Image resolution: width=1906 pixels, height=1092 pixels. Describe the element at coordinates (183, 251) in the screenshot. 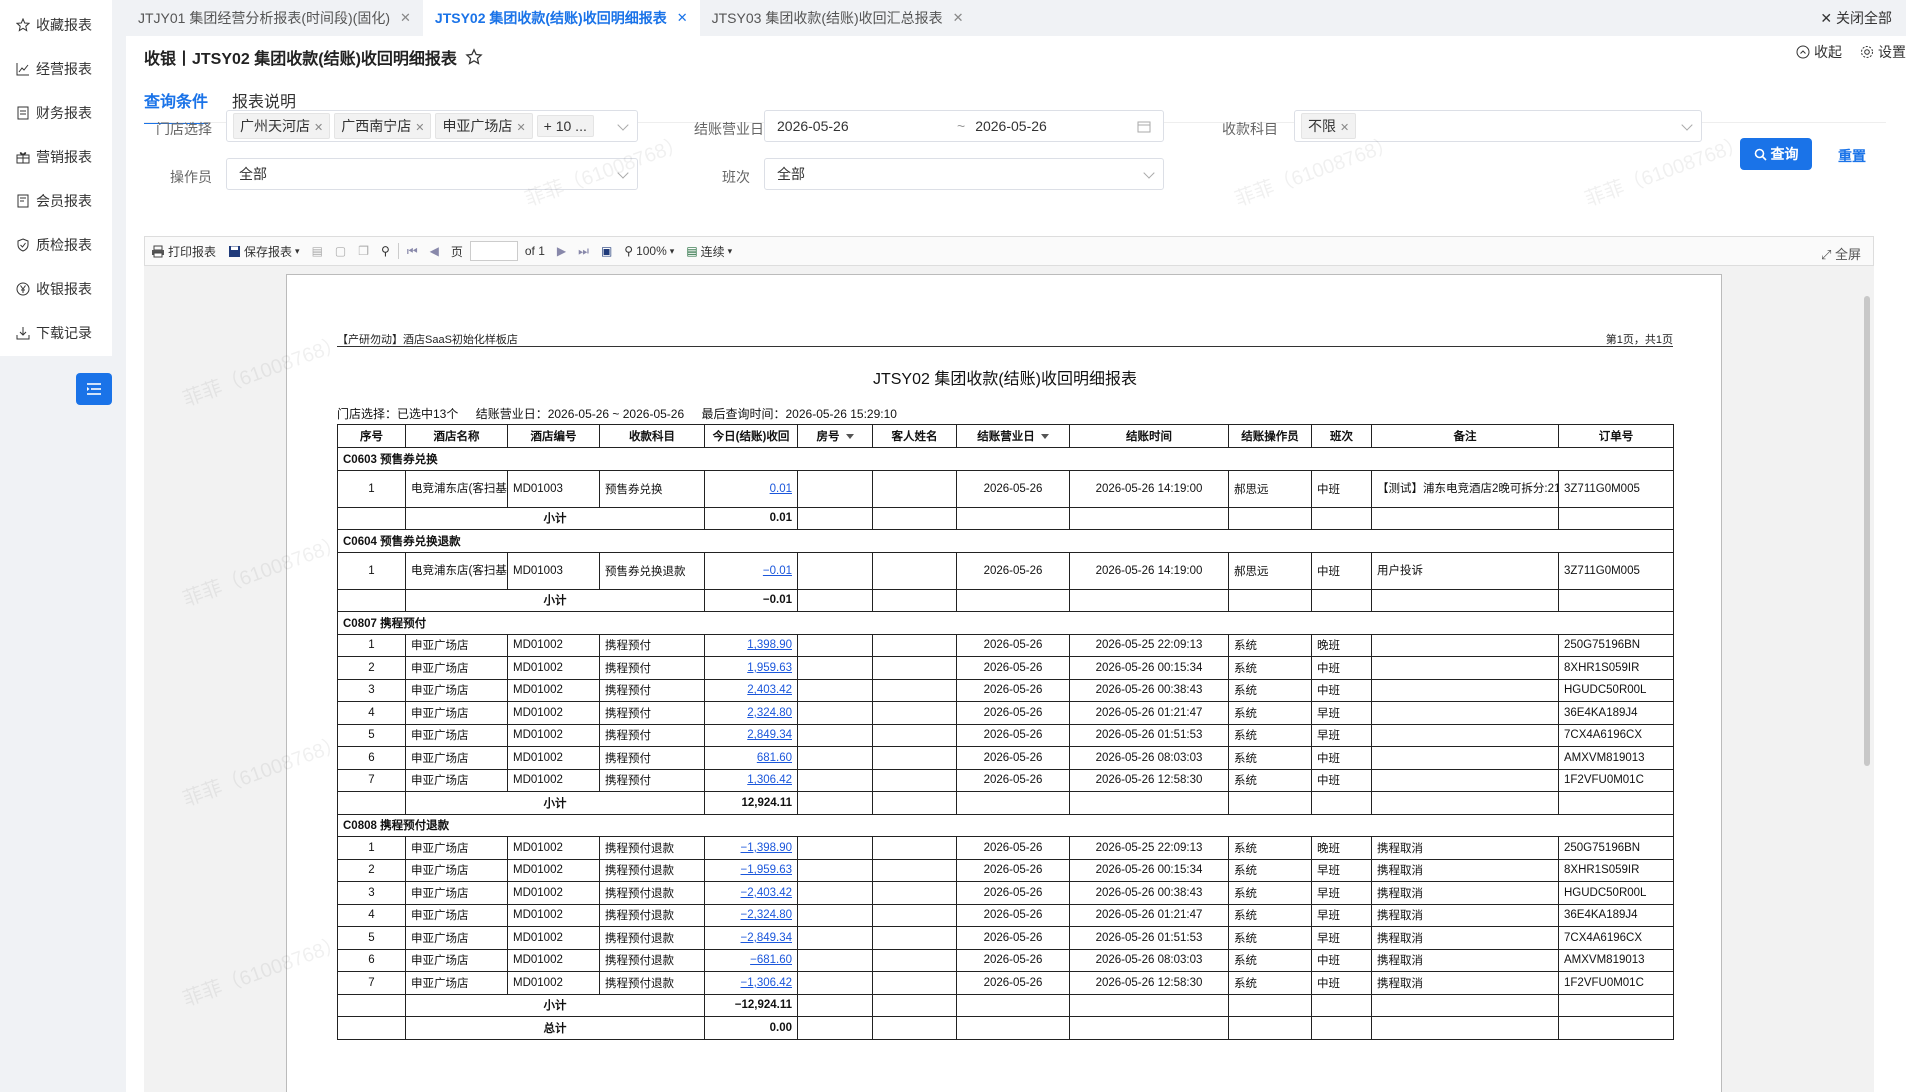

I see `print-button: 打印报表` at that location.